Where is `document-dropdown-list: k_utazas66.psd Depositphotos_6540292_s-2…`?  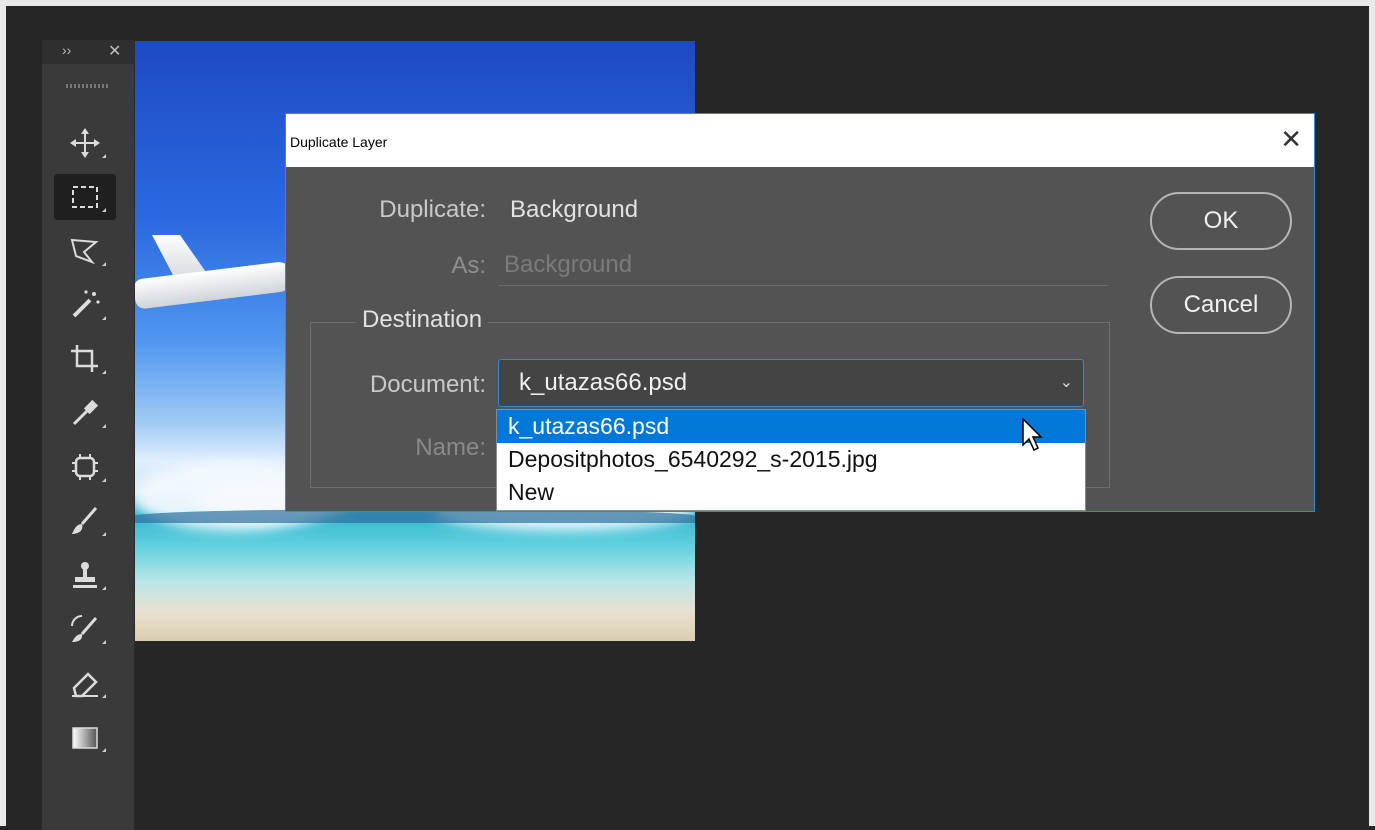 document-dropdown-list: k_utazas66.psd Depositphotos_6540292_s-2… is located at coordinates (791, 460).